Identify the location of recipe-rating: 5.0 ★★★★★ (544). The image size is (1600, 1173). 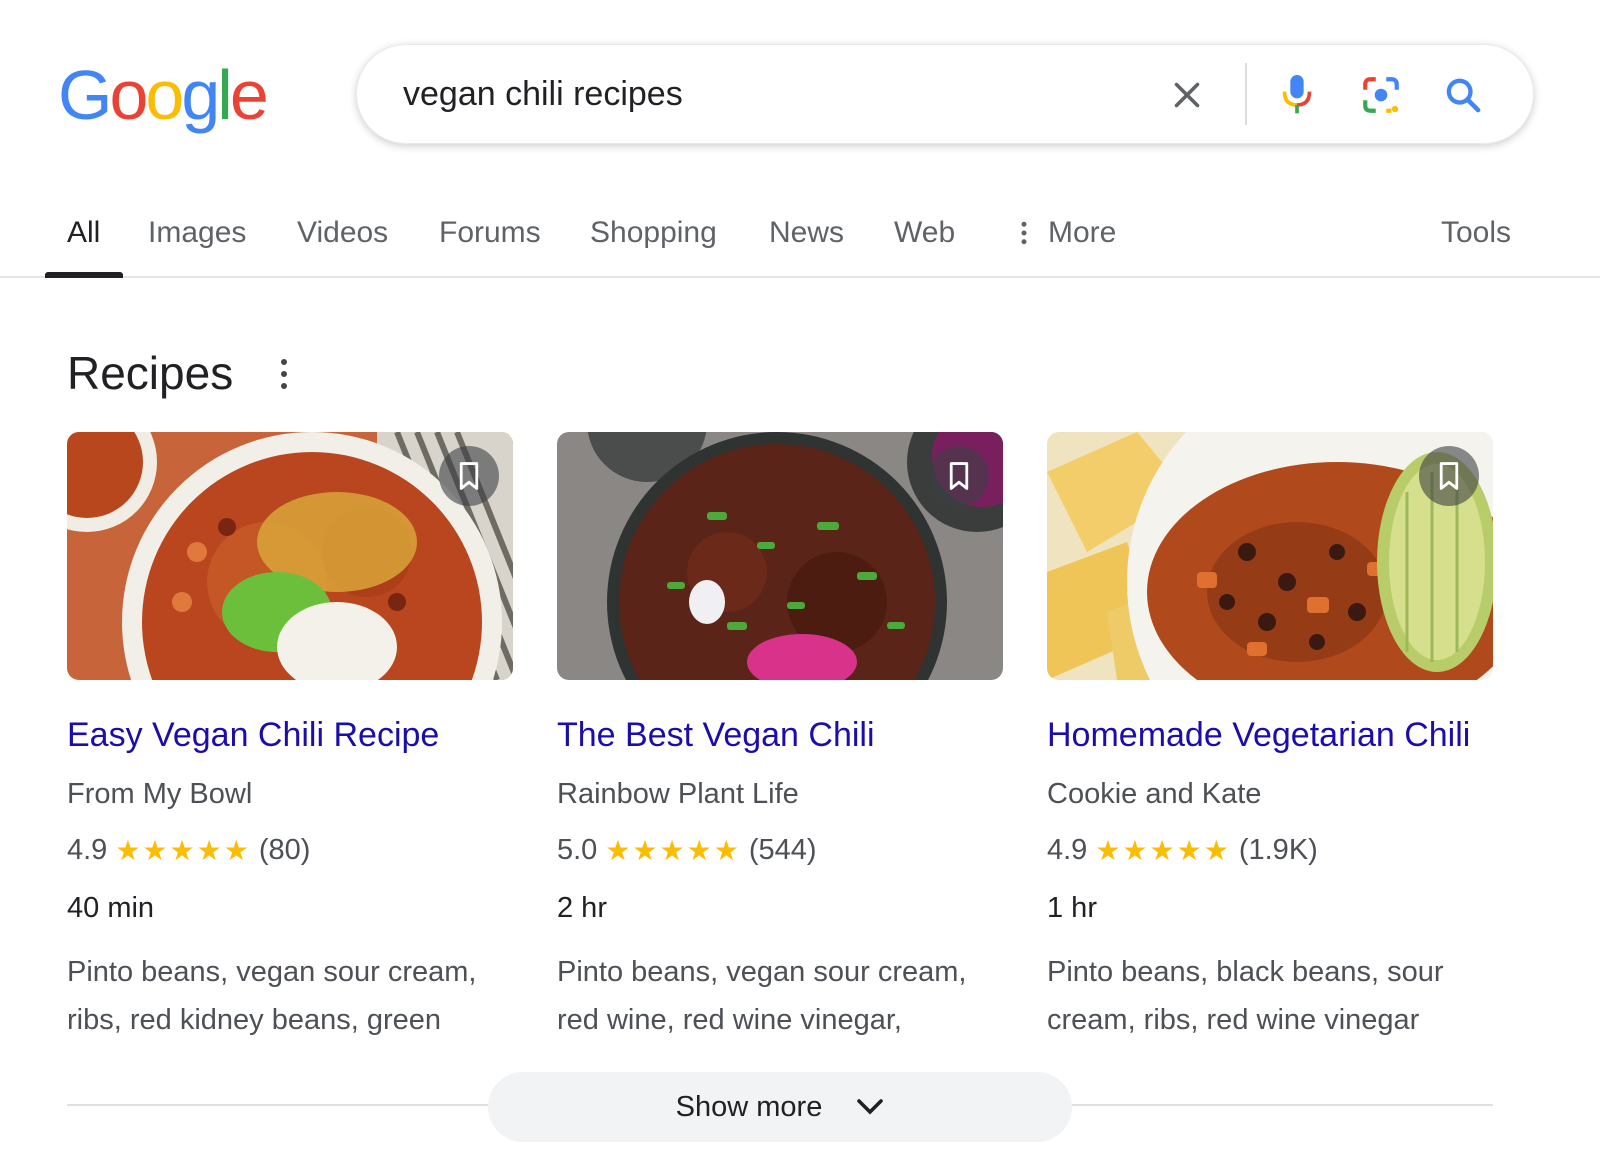
(687, 850).